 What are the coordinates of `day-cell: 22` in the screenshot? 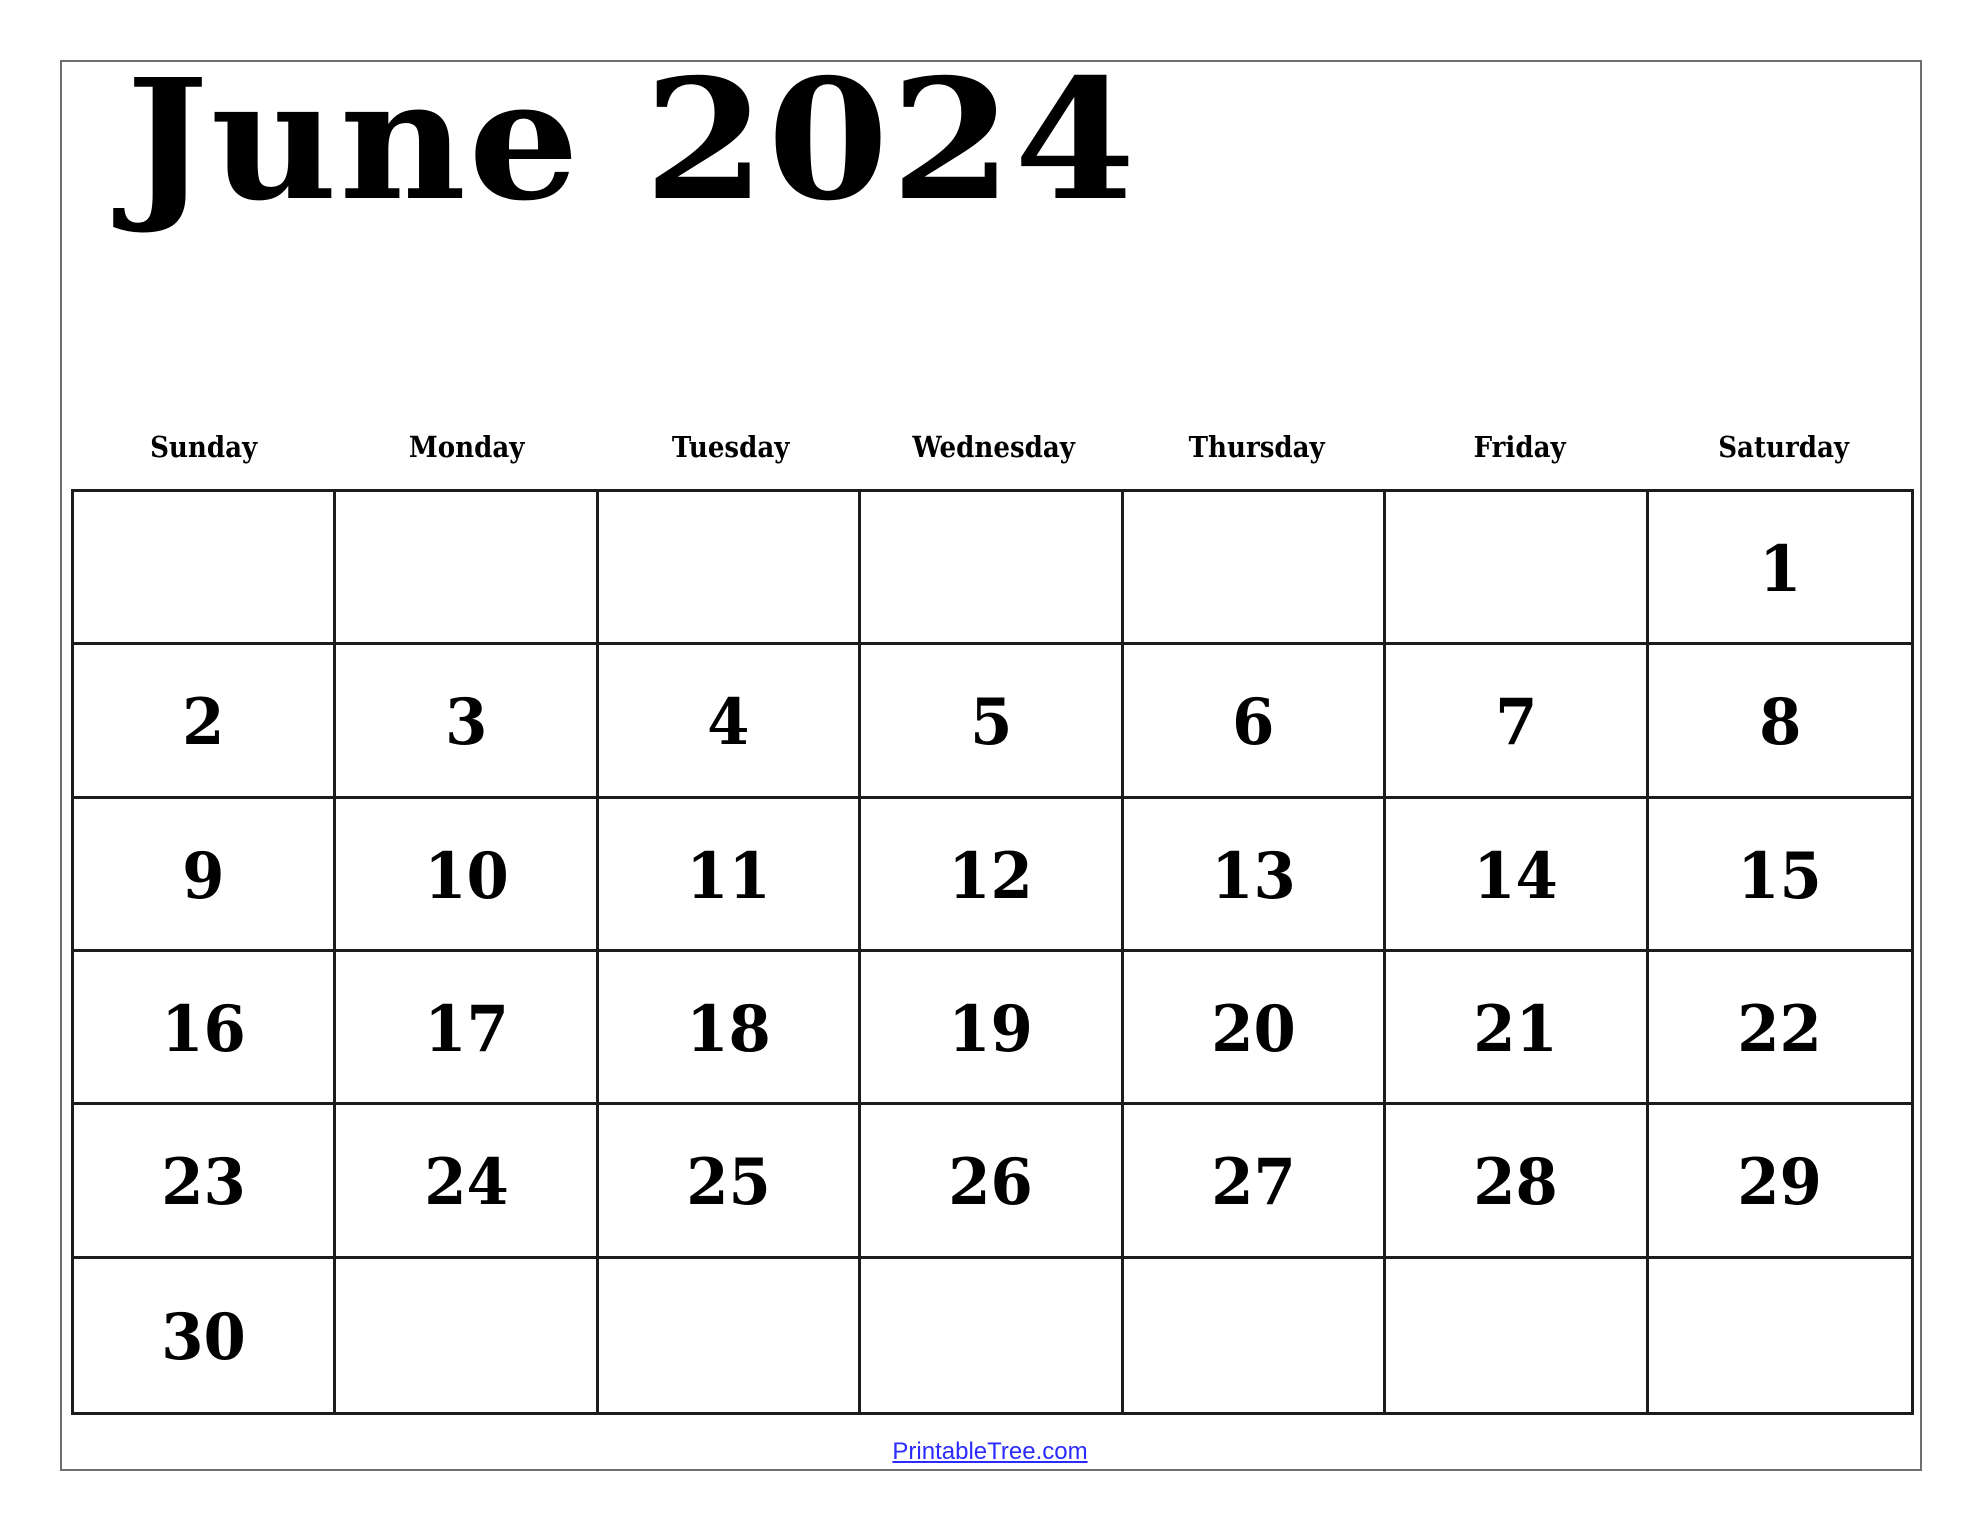 It's located at (1779, 1029).